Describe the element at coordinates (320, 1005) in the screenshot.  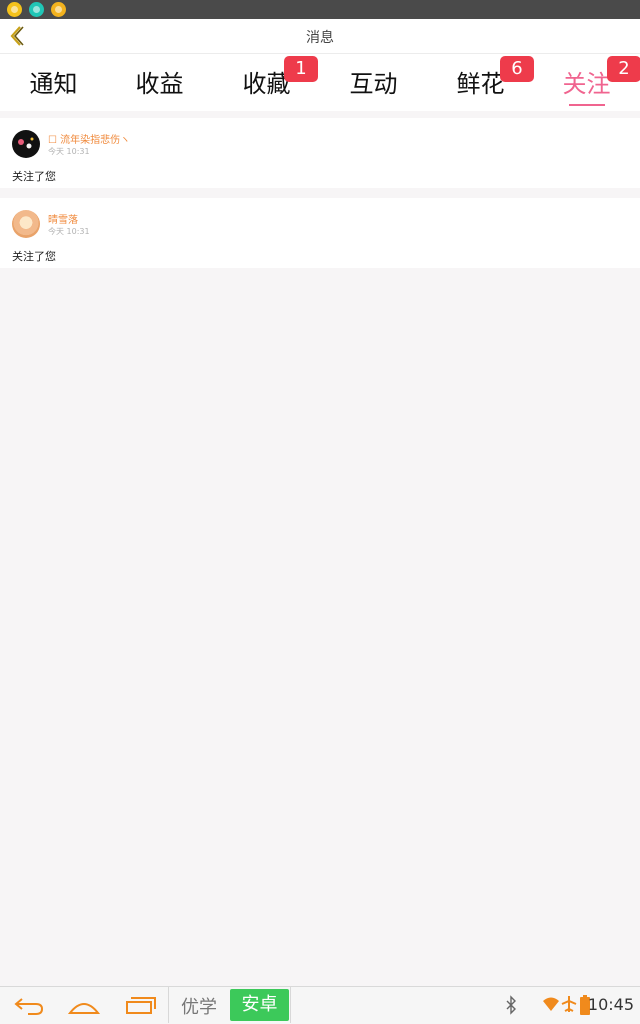
I see `system-nav-bar: 优学 安卓 10:45` at that location.